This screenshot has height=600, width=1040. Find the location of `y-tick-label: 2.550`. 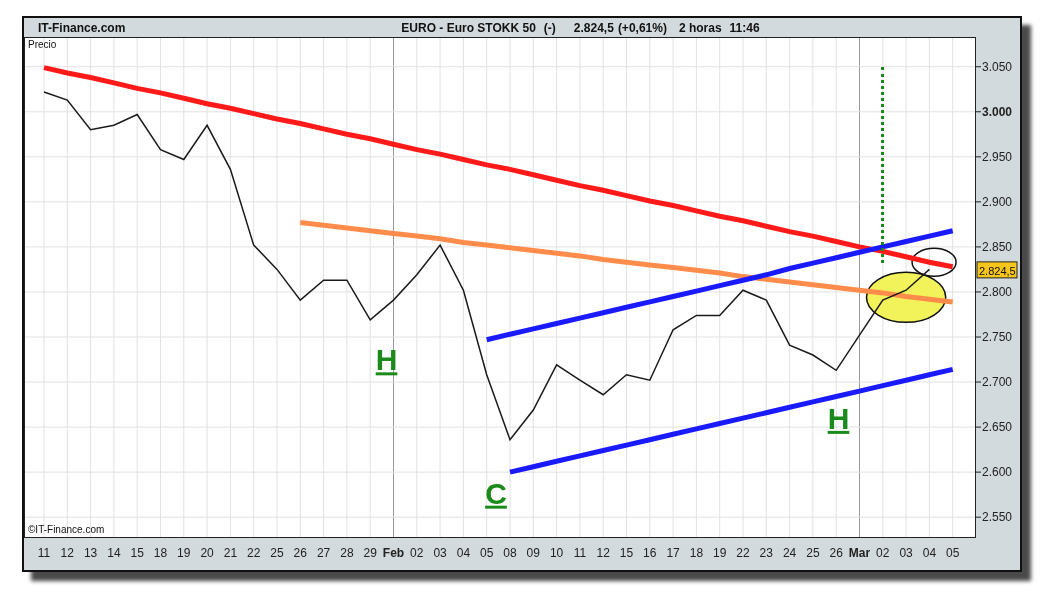

y-tick-label: 2.550 is located at coordinates (997, 517).